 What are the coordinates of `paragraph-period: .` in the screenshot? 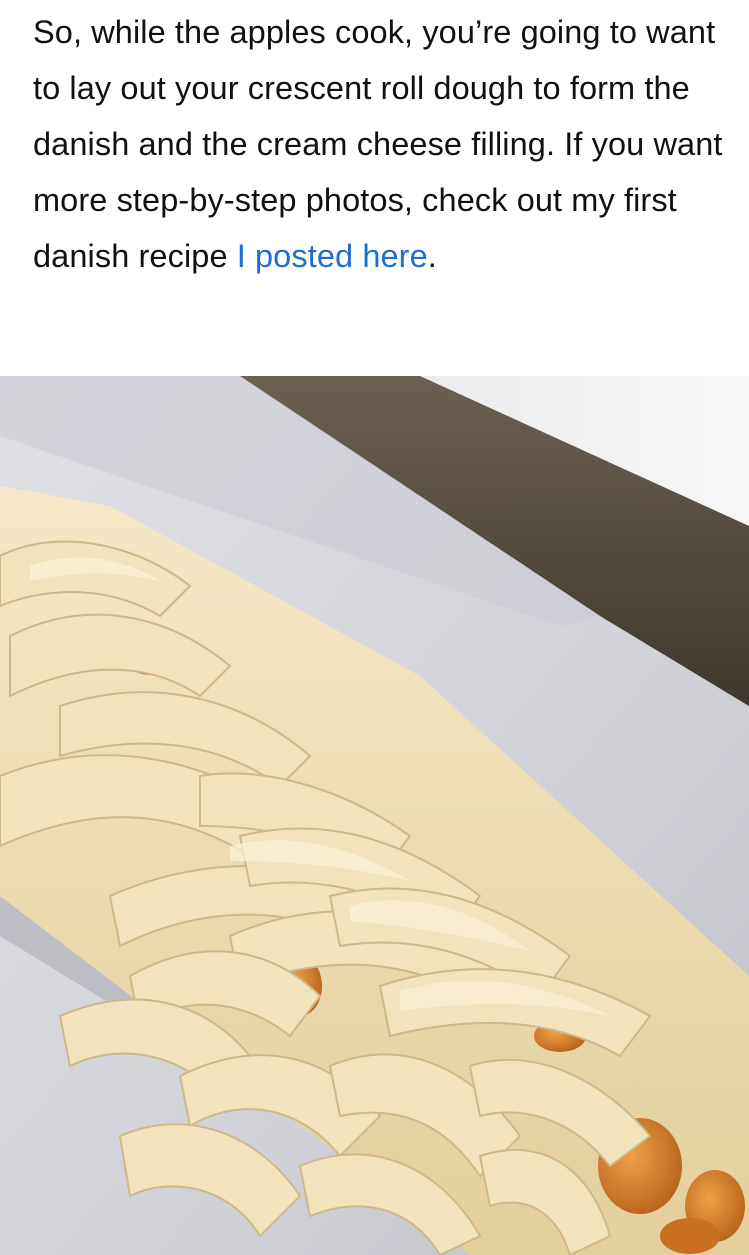 It's located at (432, 256).